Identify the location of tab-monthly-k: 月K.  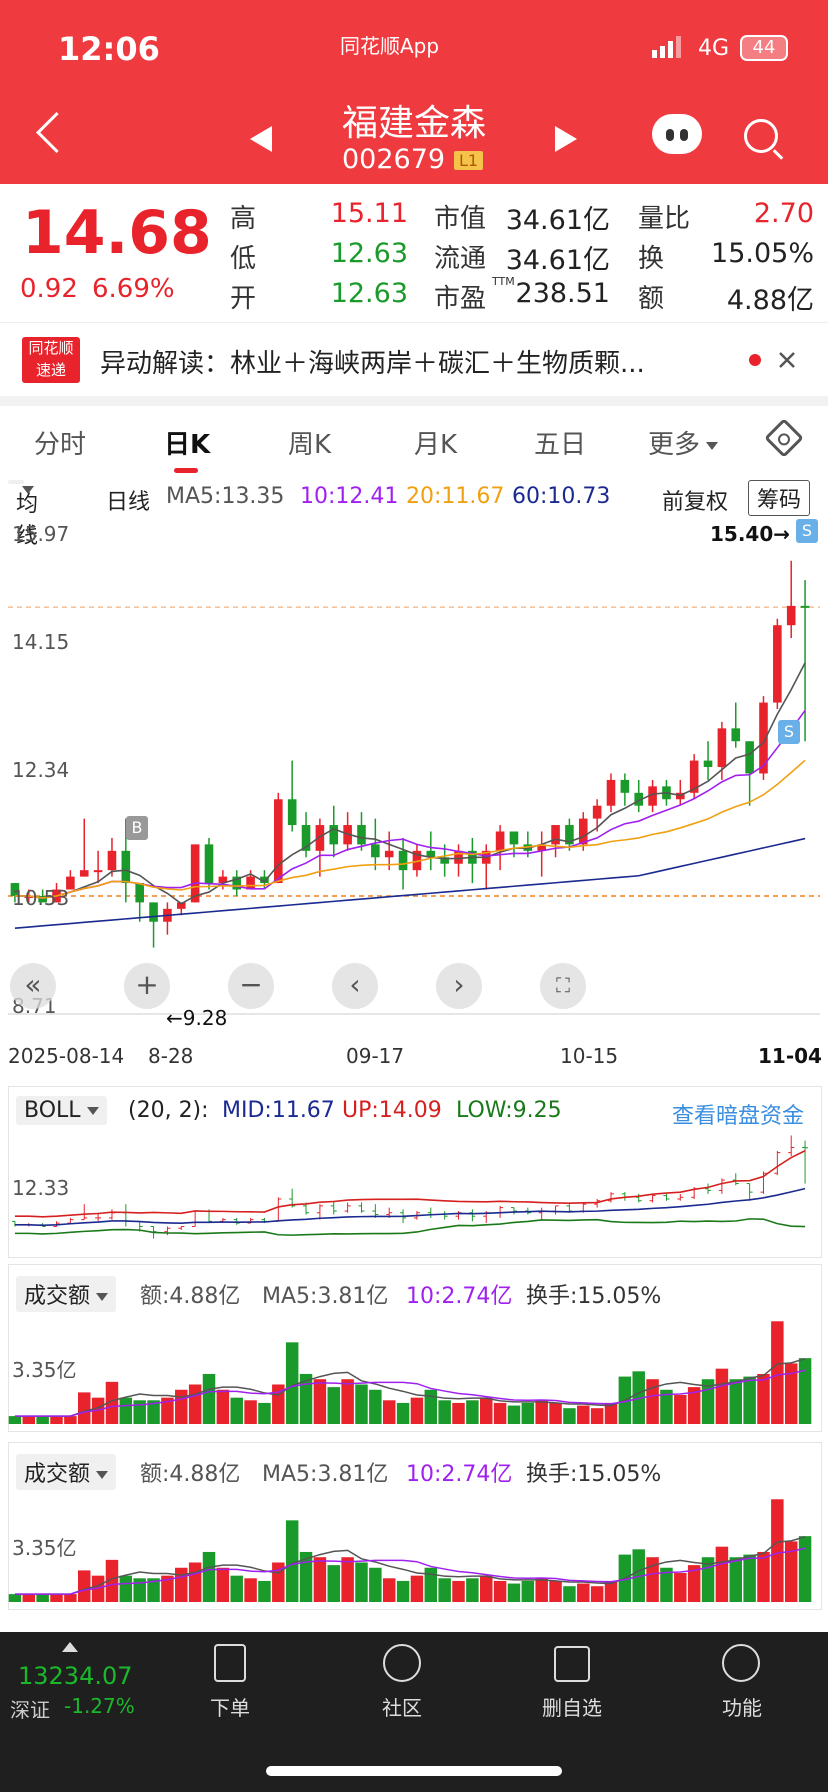
(435, 442).